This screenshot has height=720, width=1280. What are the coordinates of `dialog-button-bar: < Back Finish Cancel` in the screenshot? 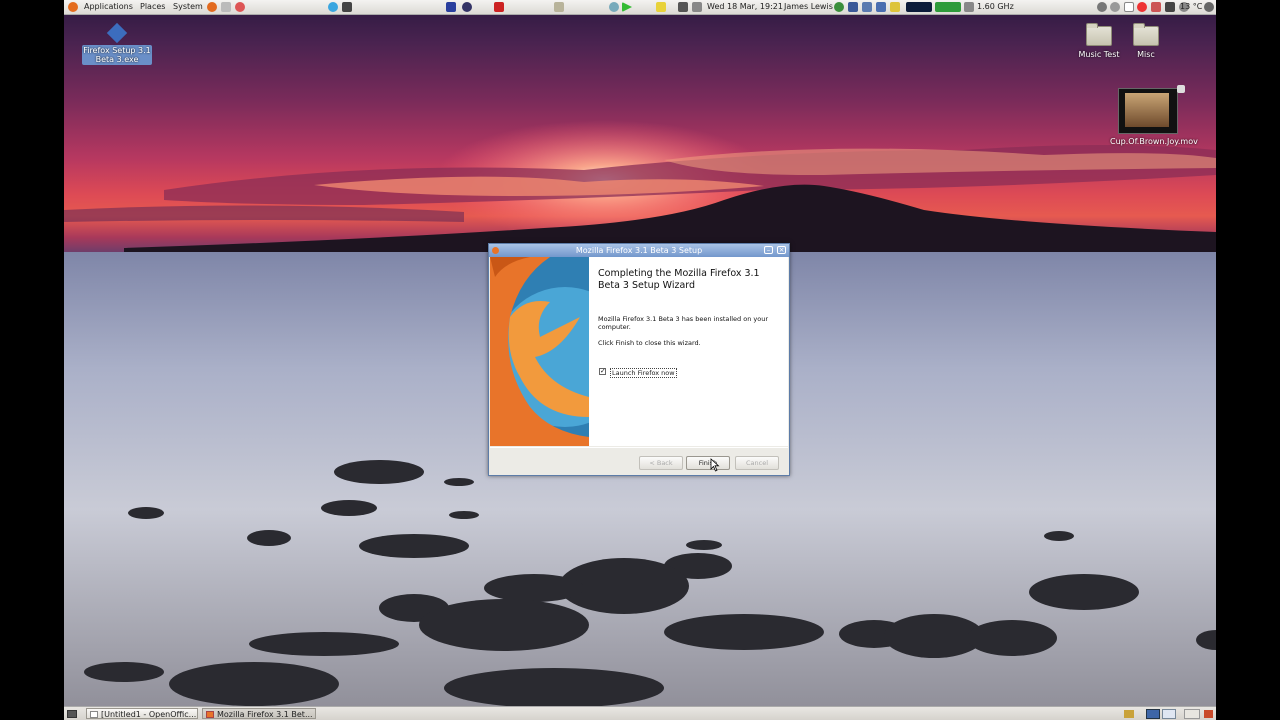 It's located at (639, 461).